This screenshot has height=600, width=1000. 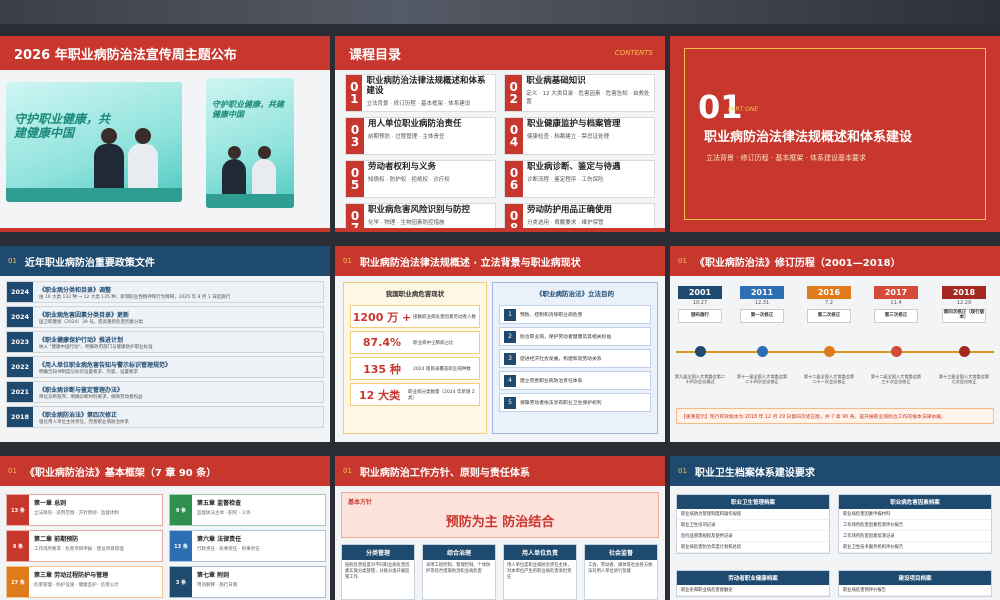 I want to click on poster-slogan: 守护职业健康，共建健康中国, so click(x=248, y=109).